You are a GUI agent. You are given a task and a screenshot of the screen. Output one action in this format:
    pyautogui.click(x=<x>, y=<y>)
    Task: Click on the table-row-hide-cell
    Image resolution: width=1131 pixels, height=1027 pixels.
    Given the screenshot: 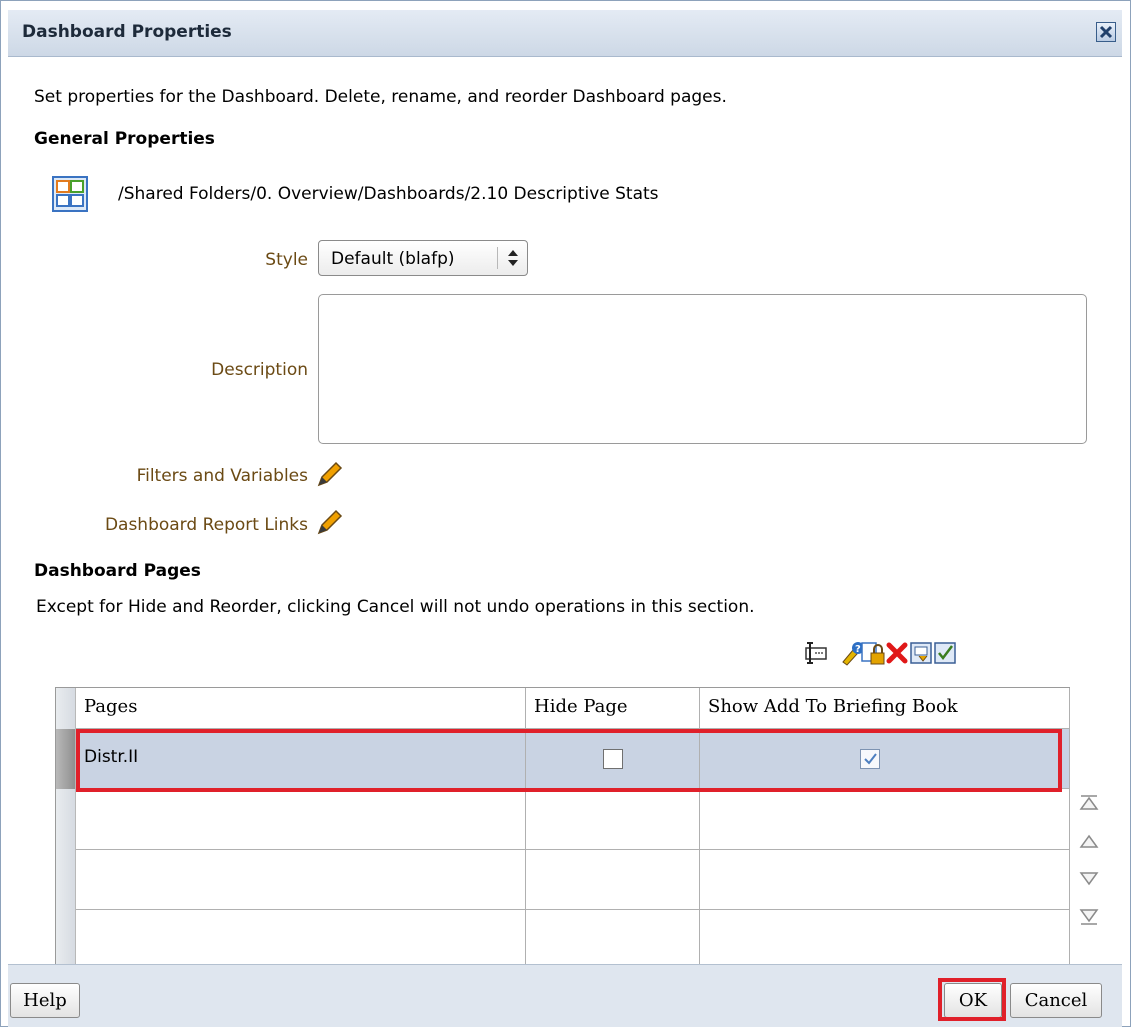 What is the action you would take?
    pyautogui.click(x=613, y=759)
    